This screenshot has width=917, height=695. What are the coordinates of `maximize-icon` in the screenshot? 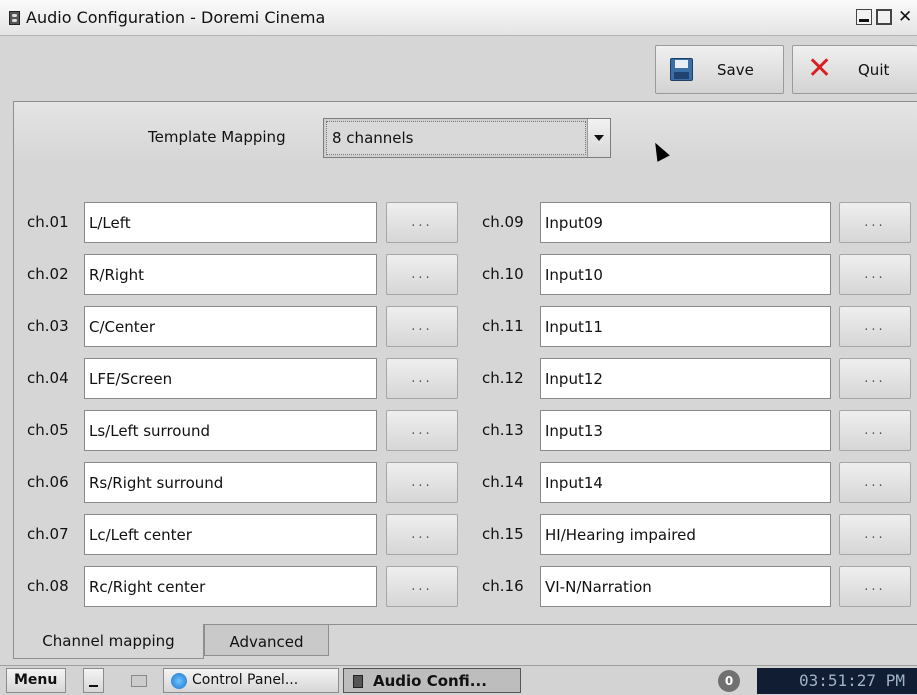 It's located at (884, 17).